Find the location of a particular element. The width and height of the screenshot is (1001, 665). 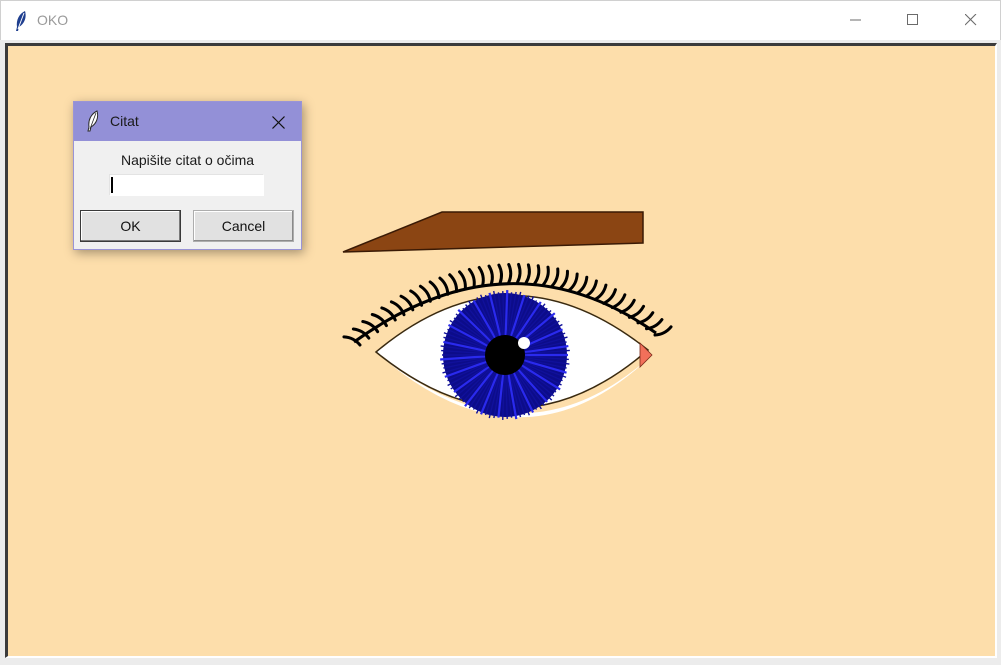

text-caret is located at coordinates (112, 185).